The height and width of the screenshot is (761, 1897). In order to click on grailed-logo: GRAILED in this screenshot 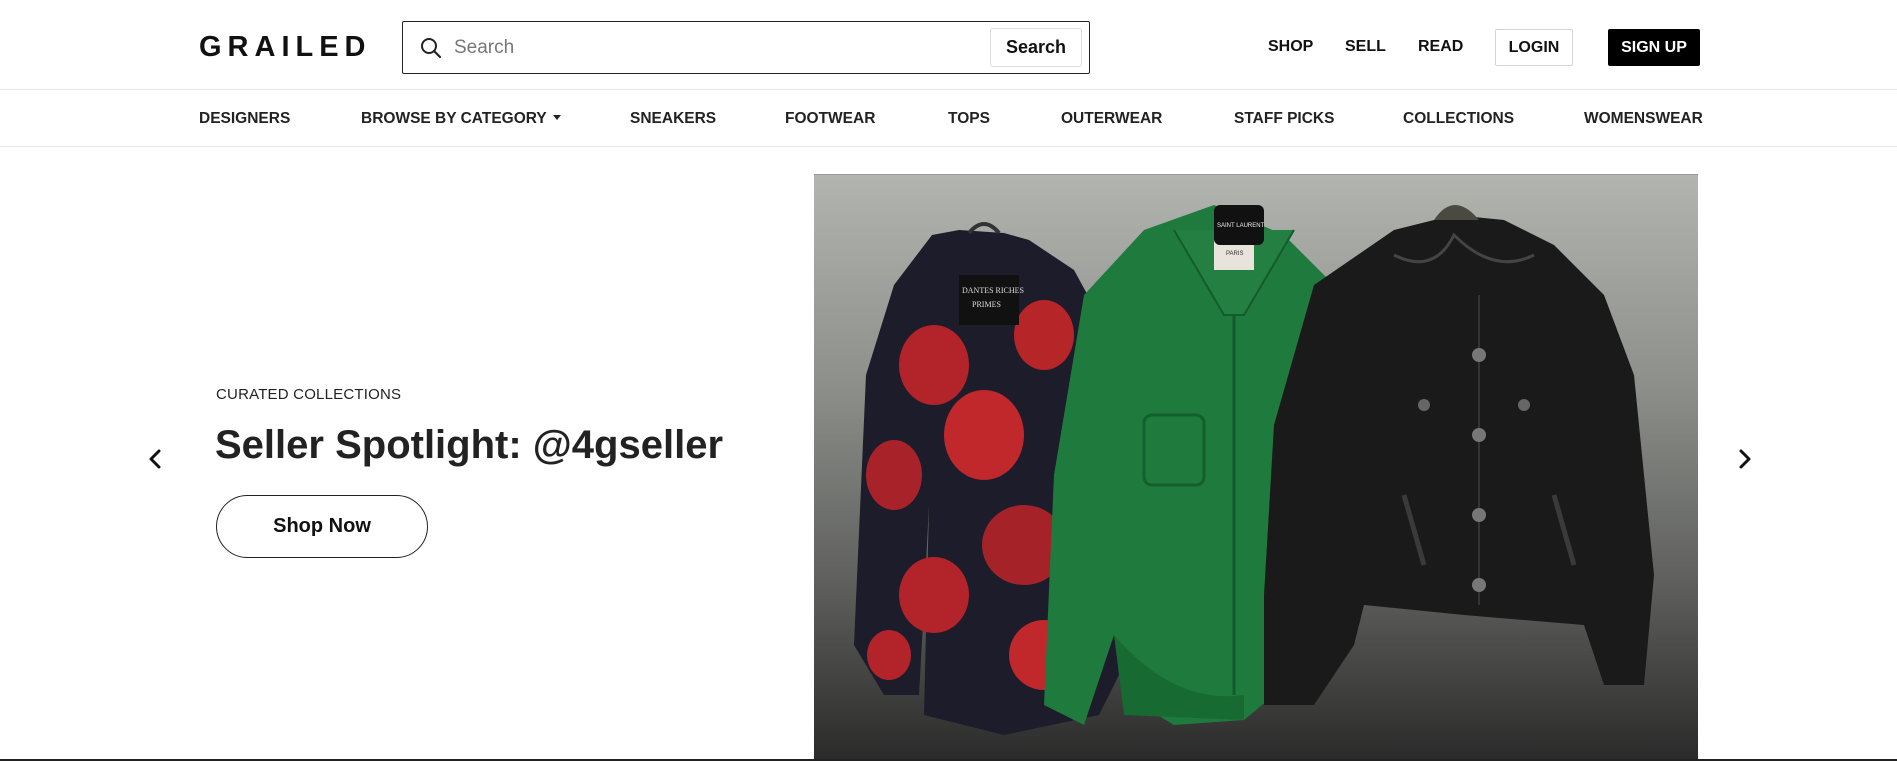, I will do `click(285, 47)`.